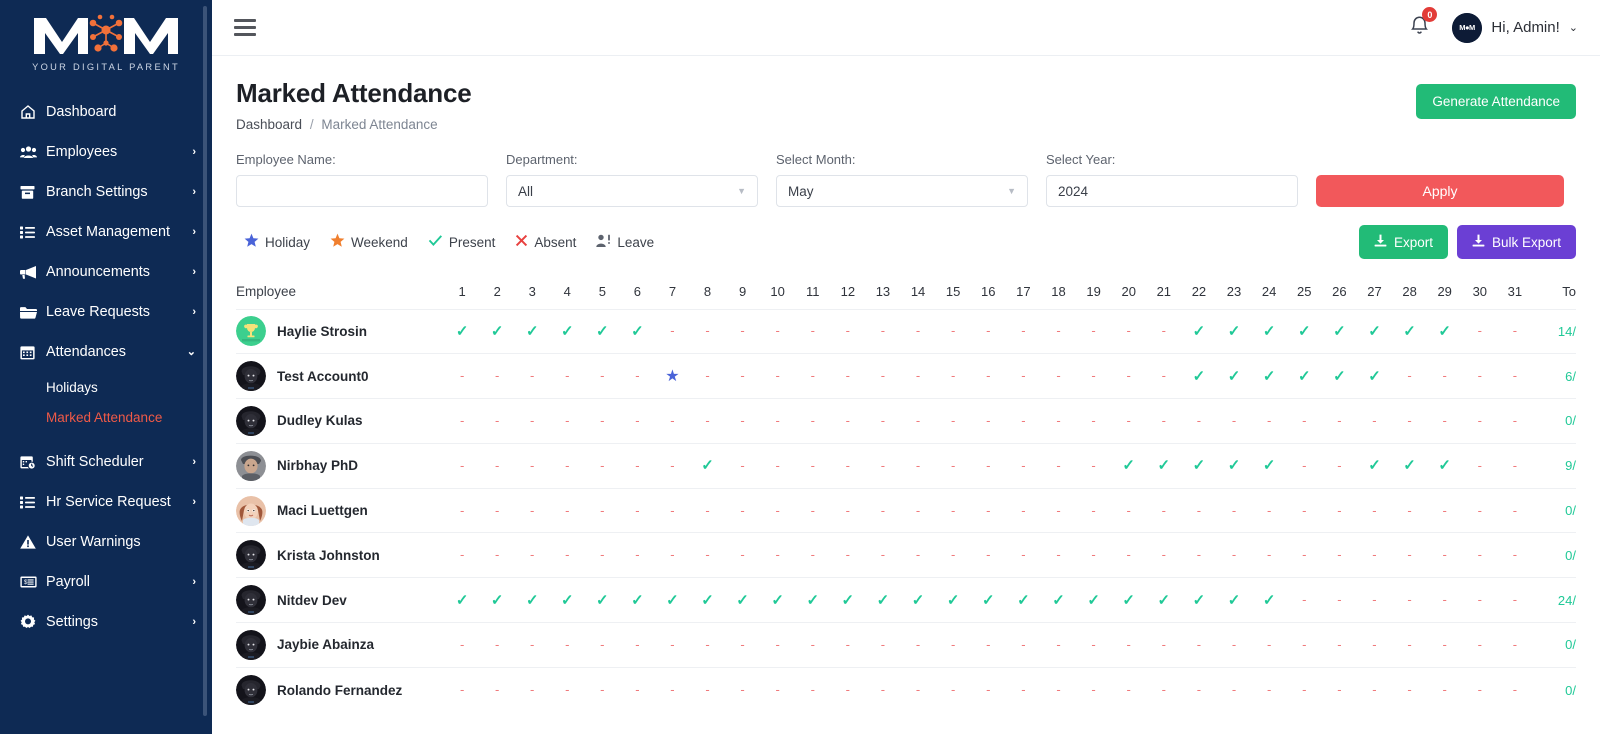  What do you see at coordinates (1515, 27) in the screenshot?
I see `user-menu: M●M Hi, Admin! ⌄` at bounding box center [1515, 27].